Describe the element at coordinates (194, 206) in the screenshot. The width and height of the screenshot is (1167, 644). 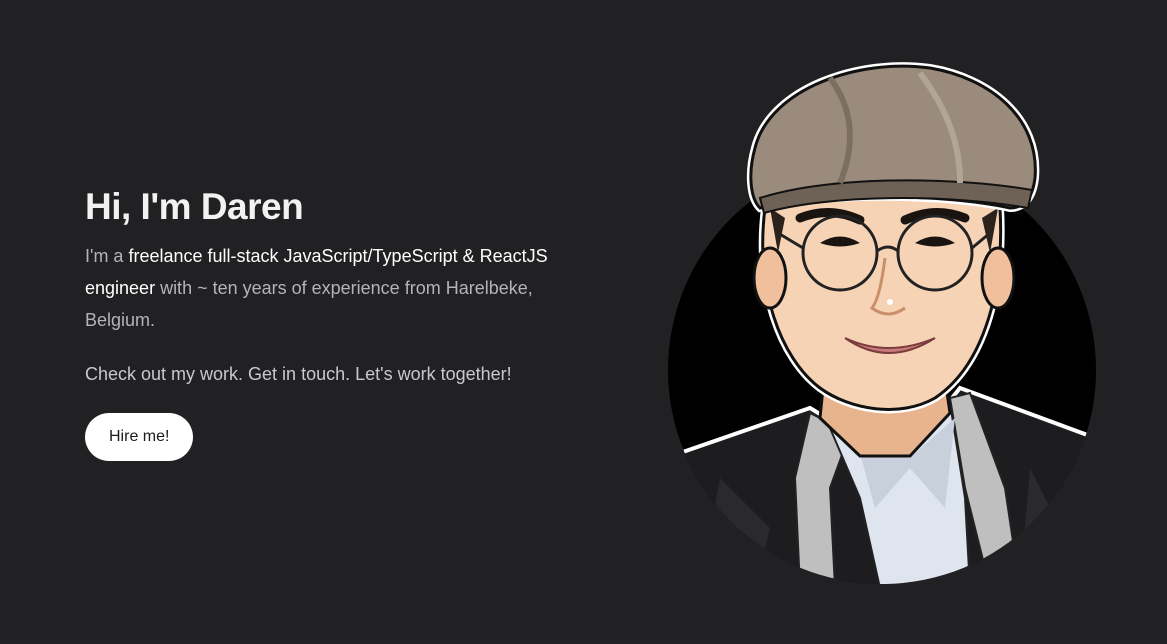
I see `headline: Hi, I'm Daren` at that location.